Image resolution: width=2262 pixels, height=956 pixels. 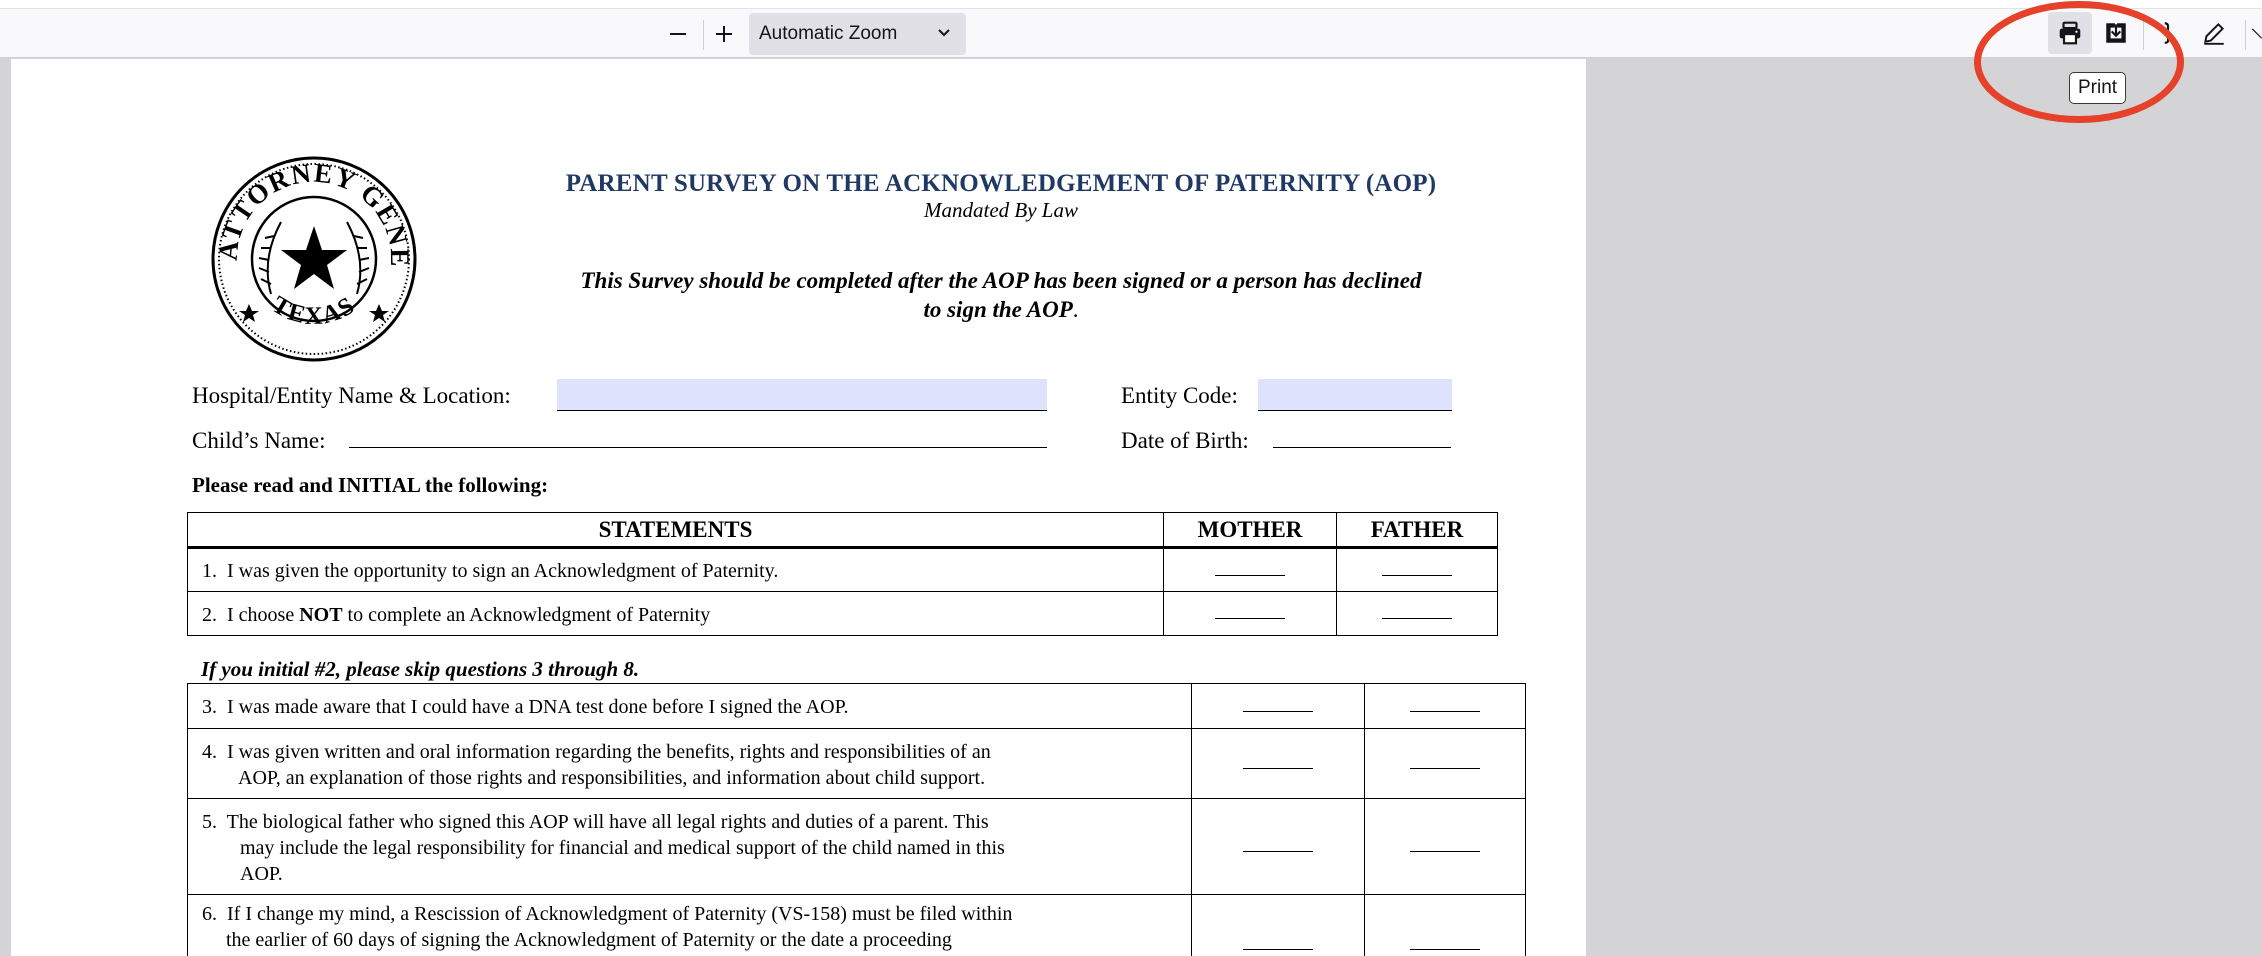 I want to click on header-statements: STATEMENTS, so click(x=675, y=530).